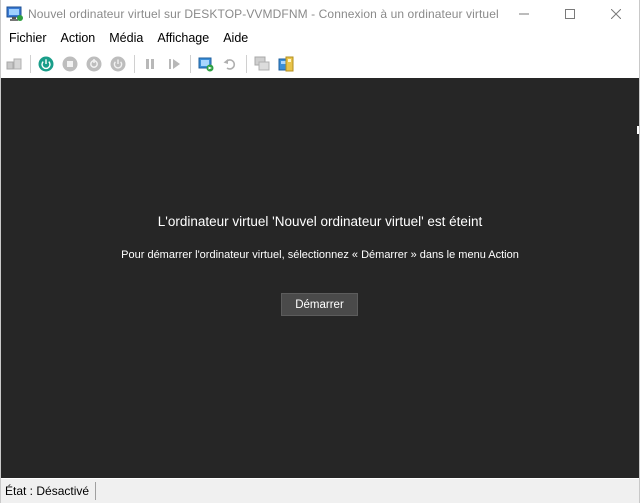 The width and height of the screenshot is (640, 503). Describe the element at coordinates (126, 38) in the screenshot. I see `menu-media: Média` at that location.